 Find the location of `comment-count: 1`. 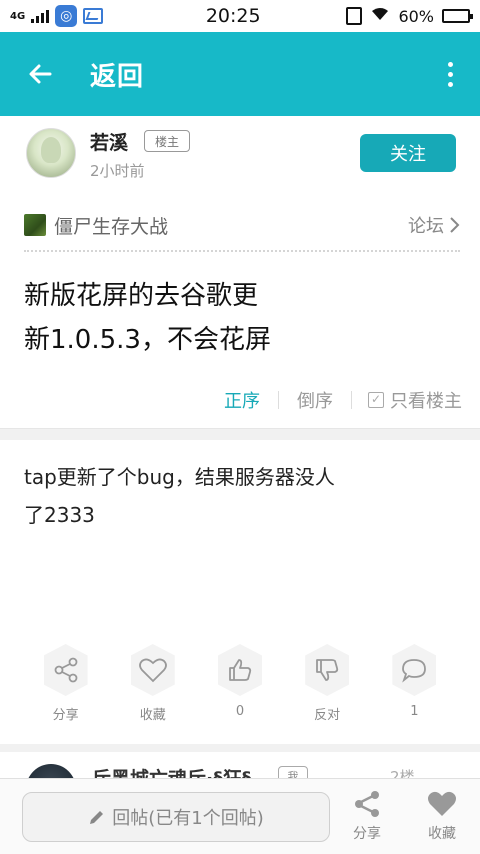

comment-count: 1 is located at coordinates (414, 711).